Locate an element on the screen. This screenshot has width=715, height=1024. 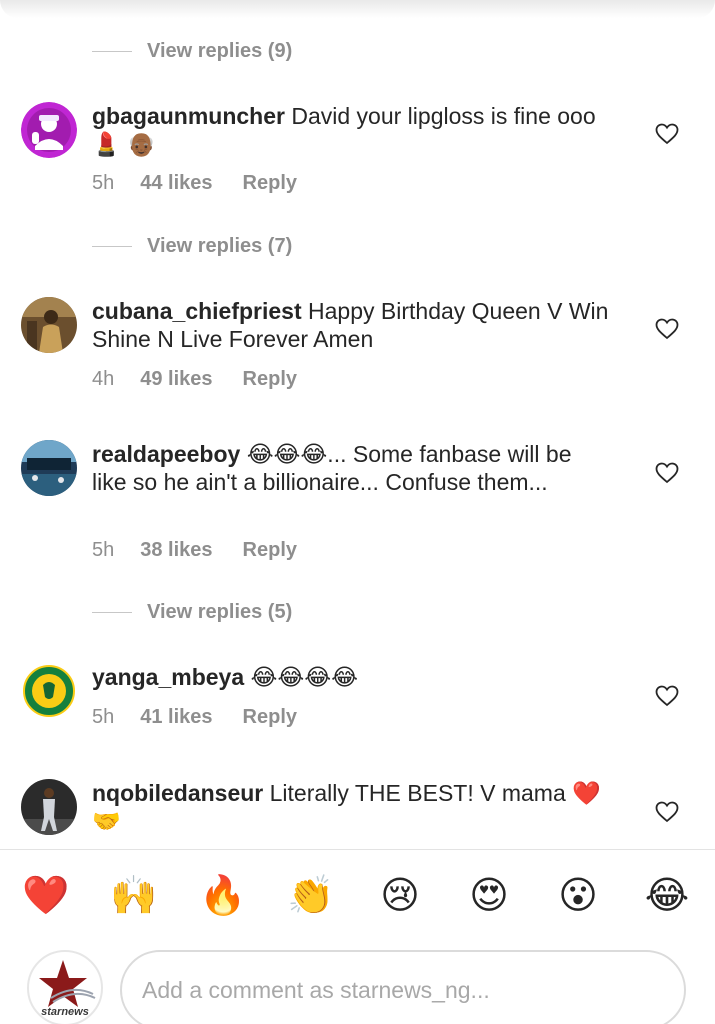
comment-username: cubana_chiefpriest is located at coordinates (197, 311).